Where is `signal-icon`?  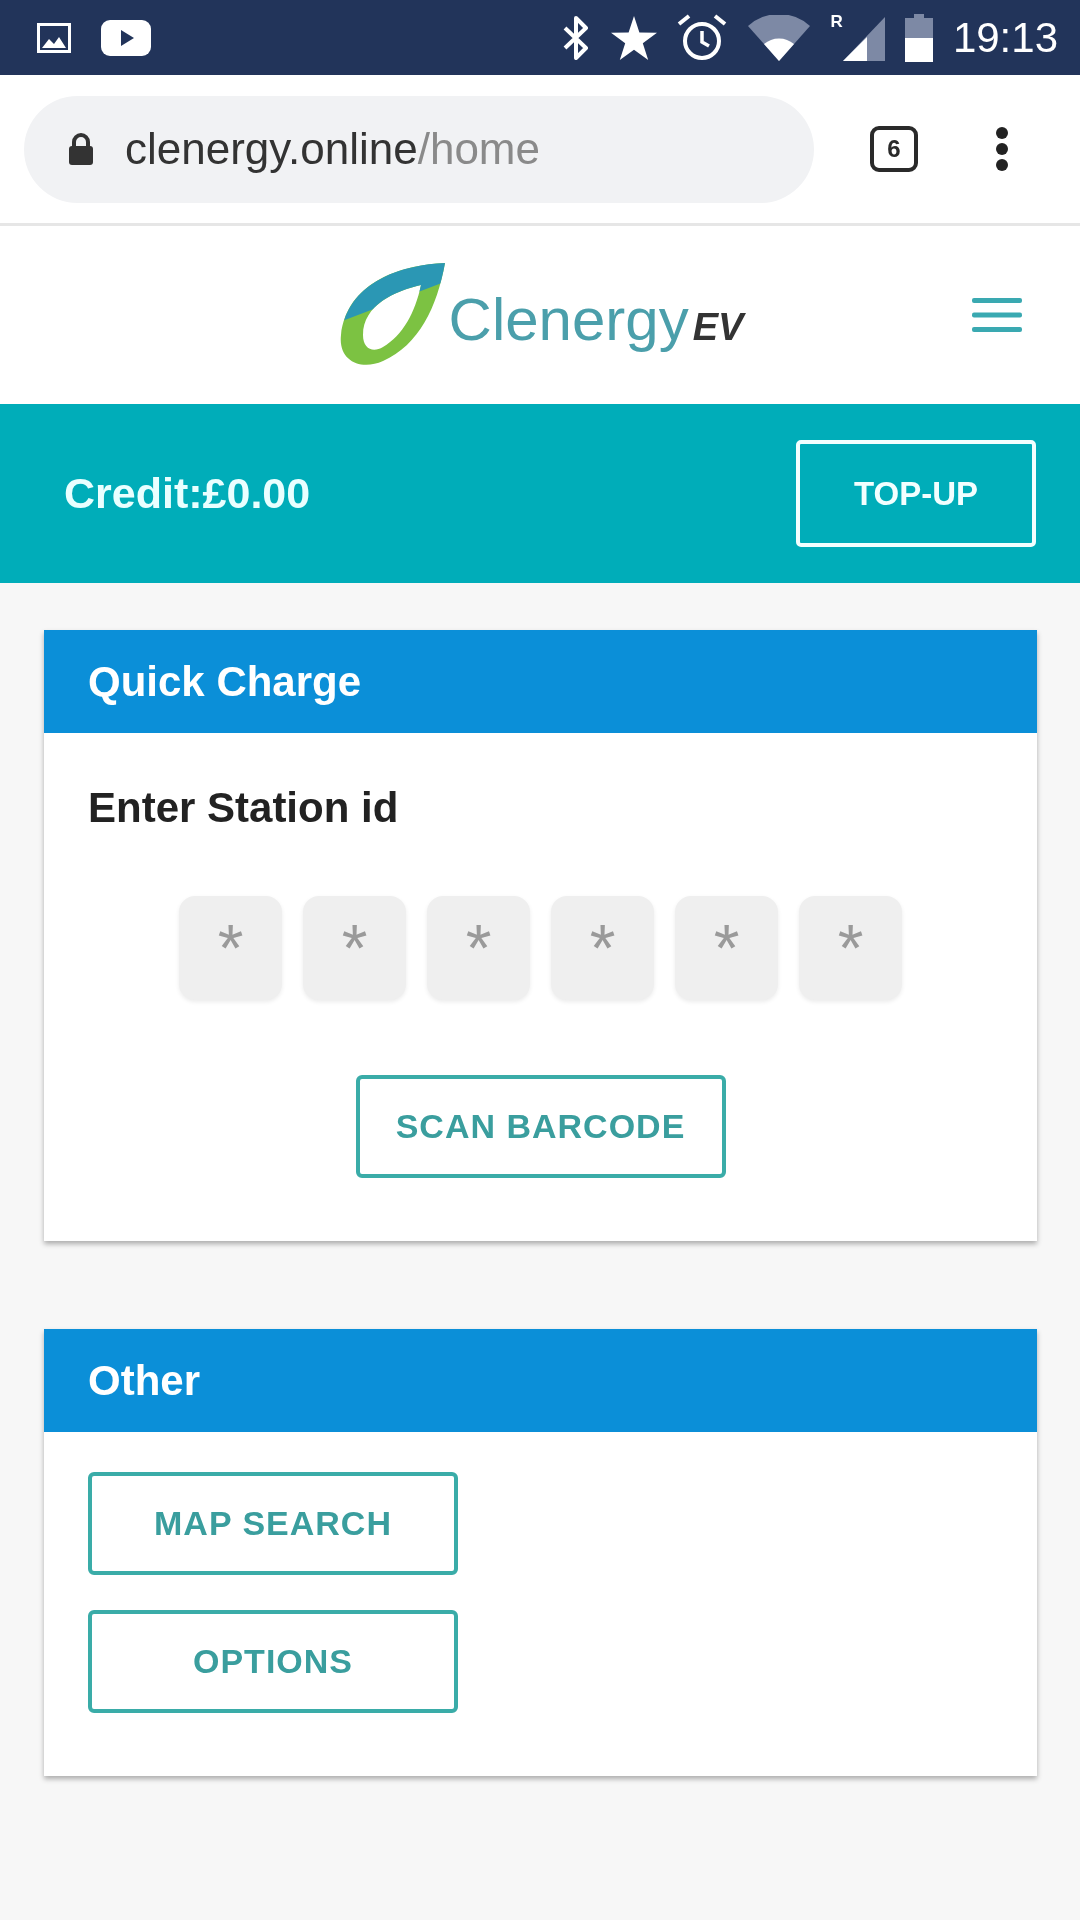 signal-icon is located at coordinates (863, 38).